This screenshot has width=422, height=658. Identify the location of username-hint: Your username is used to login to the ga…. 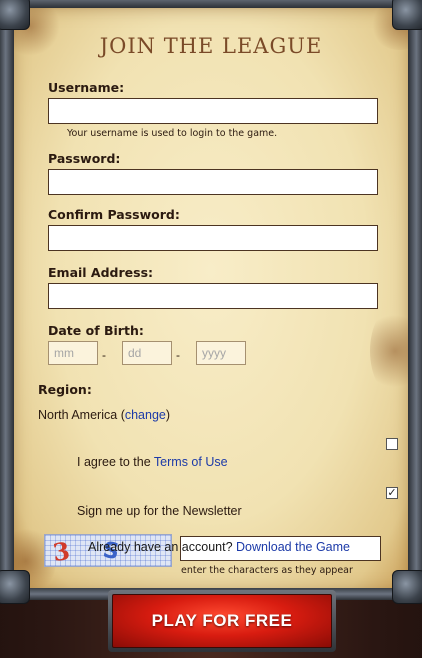
(172, 133).